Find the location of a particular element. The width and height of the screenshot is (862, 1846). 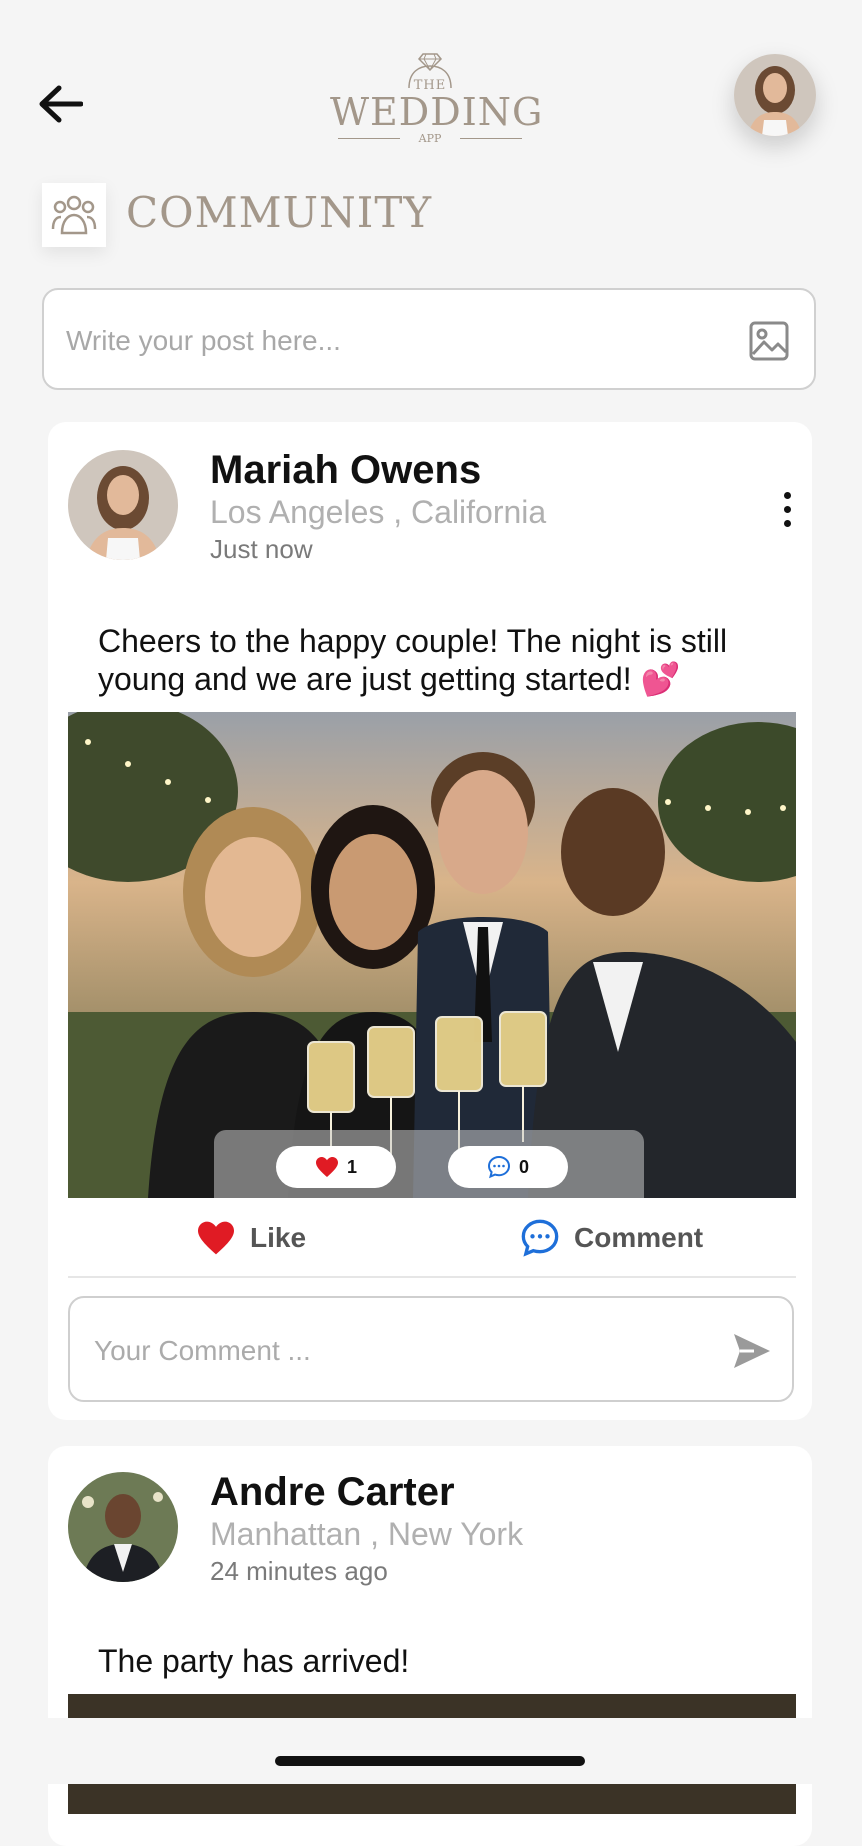

more-options-button is located at coordinates (787, 509).